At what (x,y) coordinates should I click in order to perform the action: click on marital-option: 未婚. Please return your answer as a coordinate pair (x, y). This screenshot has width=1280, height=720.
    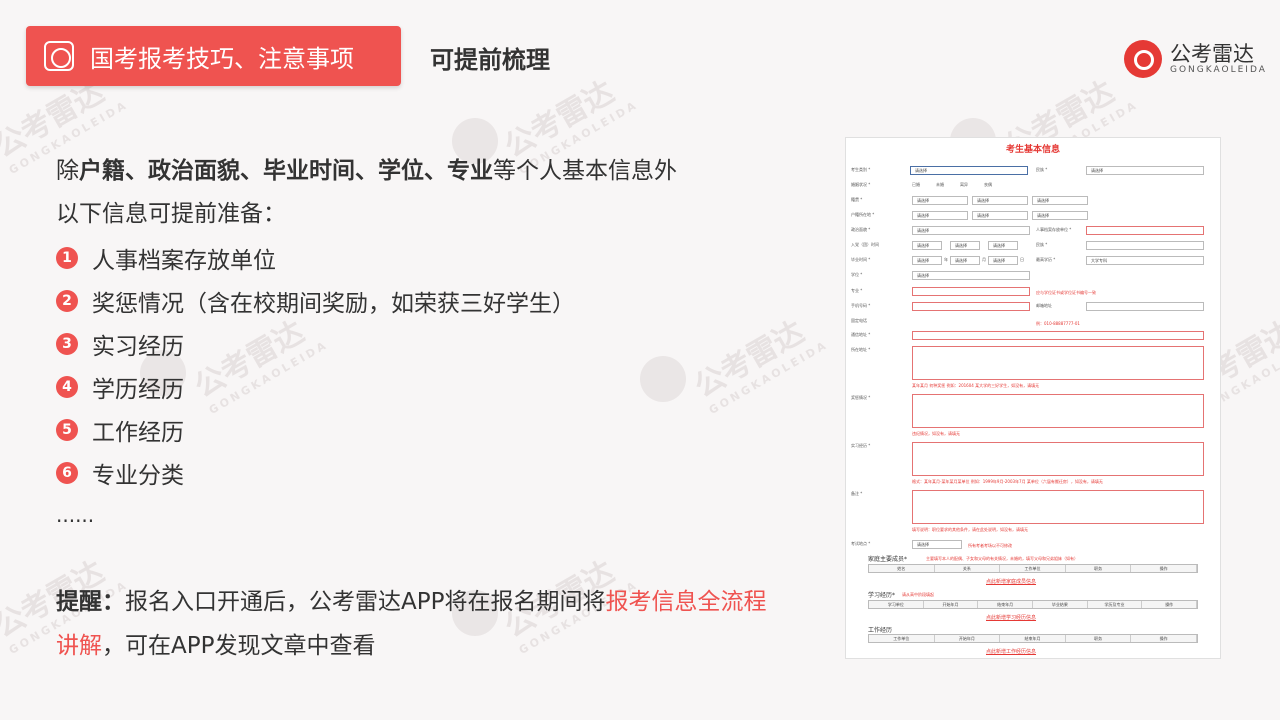
    Looking at the image, I should click on (940, 184).